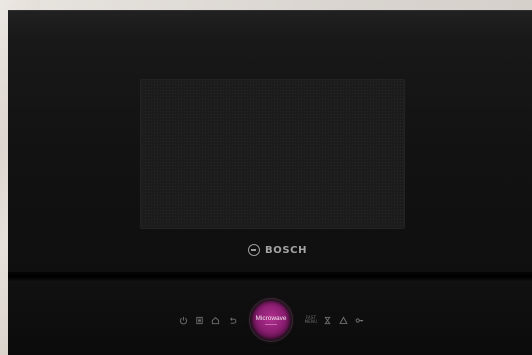 The width and height of the screenshot is (532, 355). I want to click on home-icon, so click(215, 320).